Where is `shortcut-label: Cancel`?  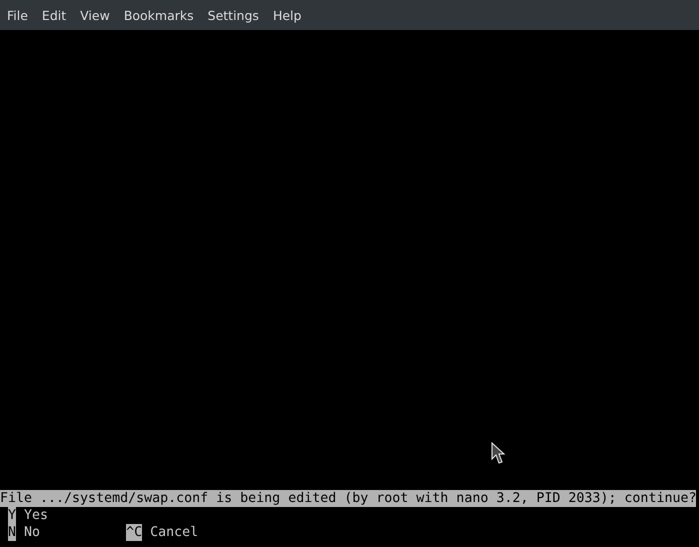 shortcut-label: Cancel is located at coordinates (174, 532).